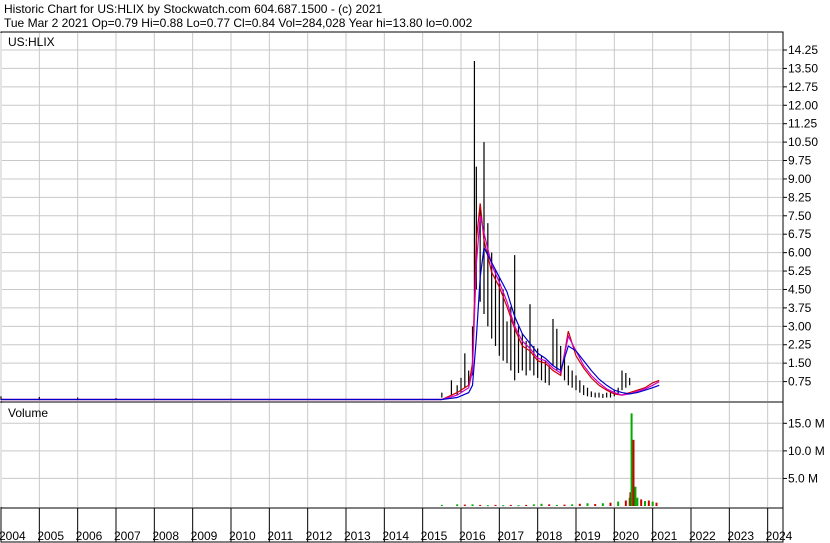 The image size is (830, 543). What do you see at coordinates (800, 197) in the screenshot?
I see `y-tick-label-8.25: 8.25` at bounding box center [800, 197].